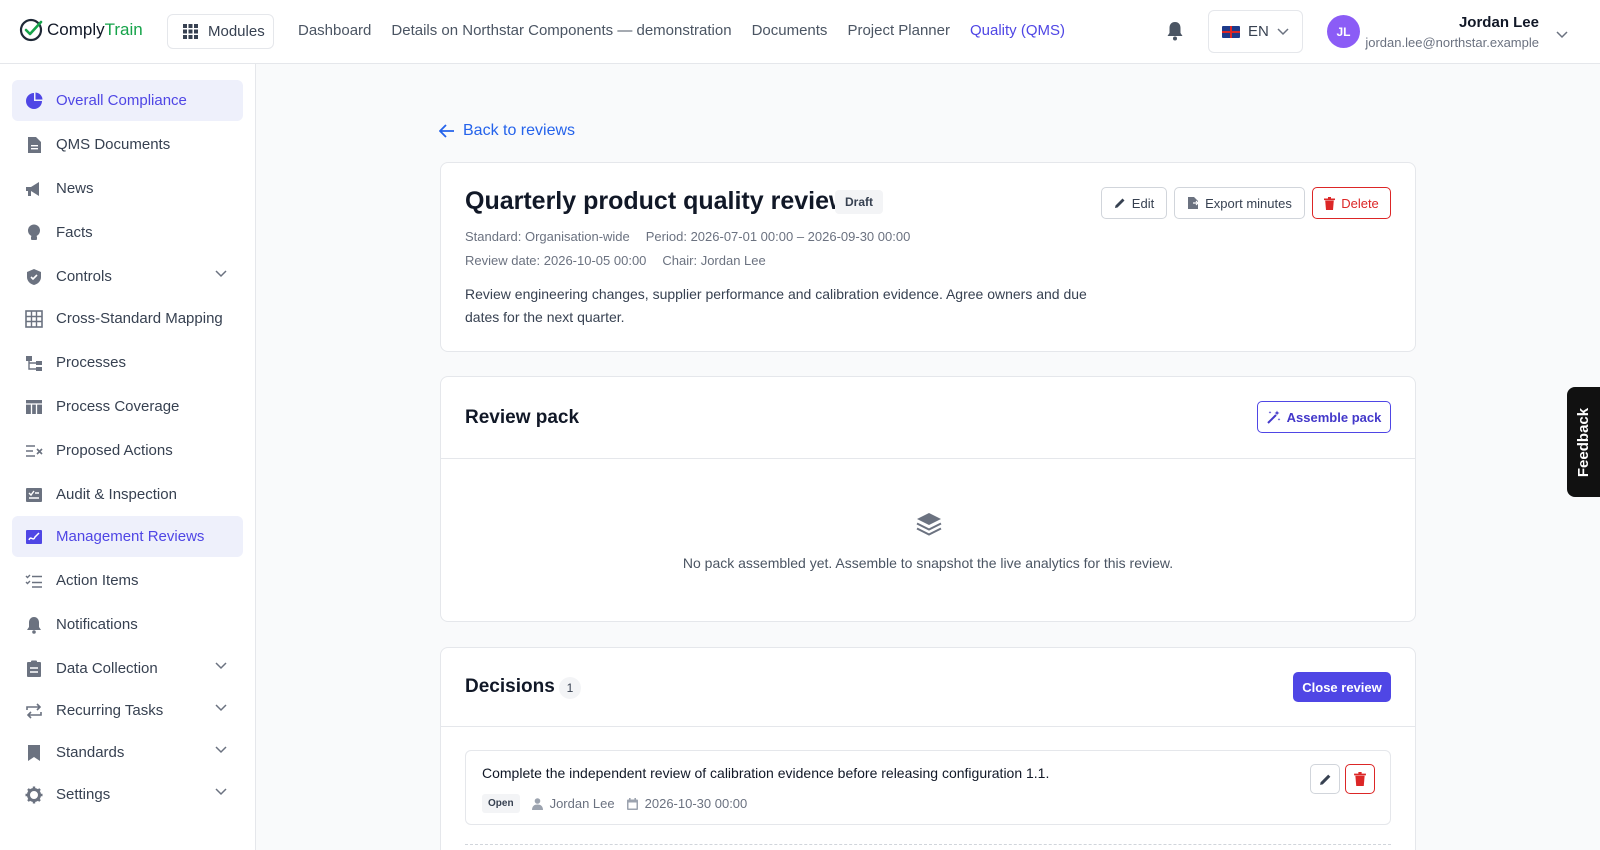  Describe the element at coordinates (127, 362) in the screenshot. I see `sidebar-item-processes: Processes` at that location.